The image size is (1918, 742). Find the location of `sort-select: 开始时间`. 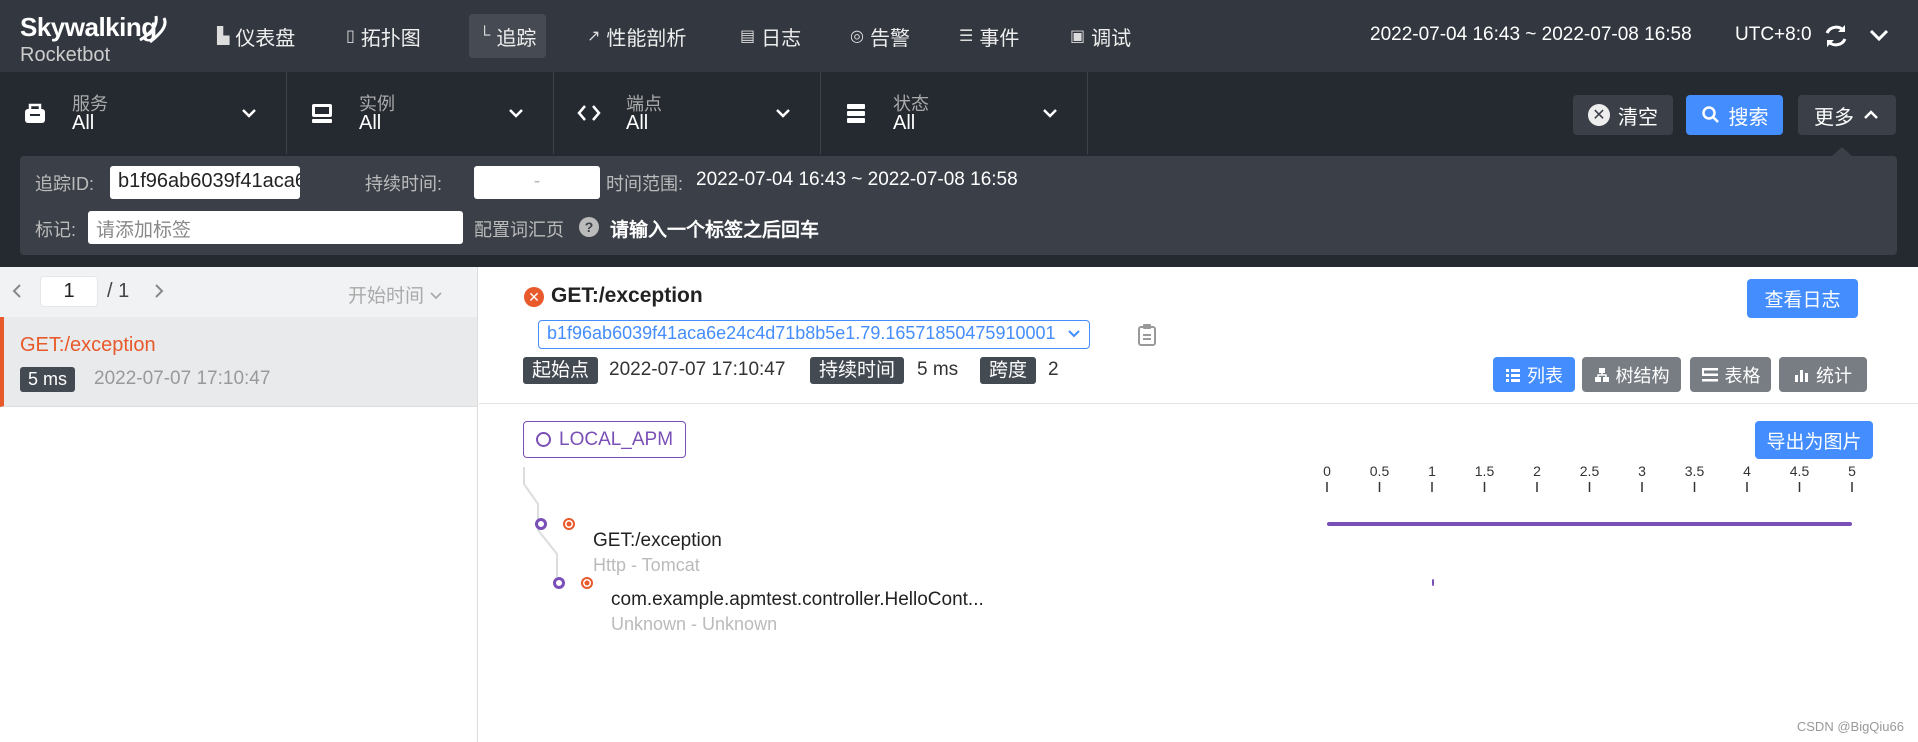

sort-select: 开始时间 is located at coordinates (395, 294).